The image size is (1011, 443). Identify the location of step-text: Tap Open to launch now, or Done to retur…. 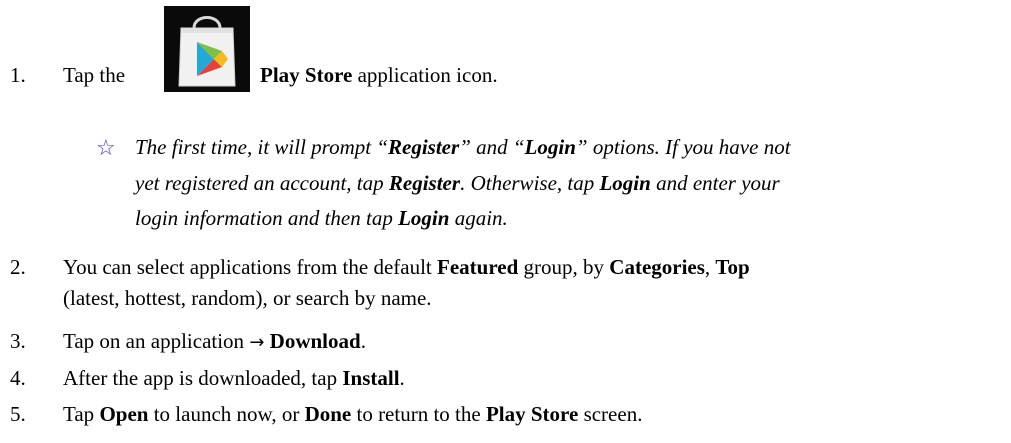
(353, 414).